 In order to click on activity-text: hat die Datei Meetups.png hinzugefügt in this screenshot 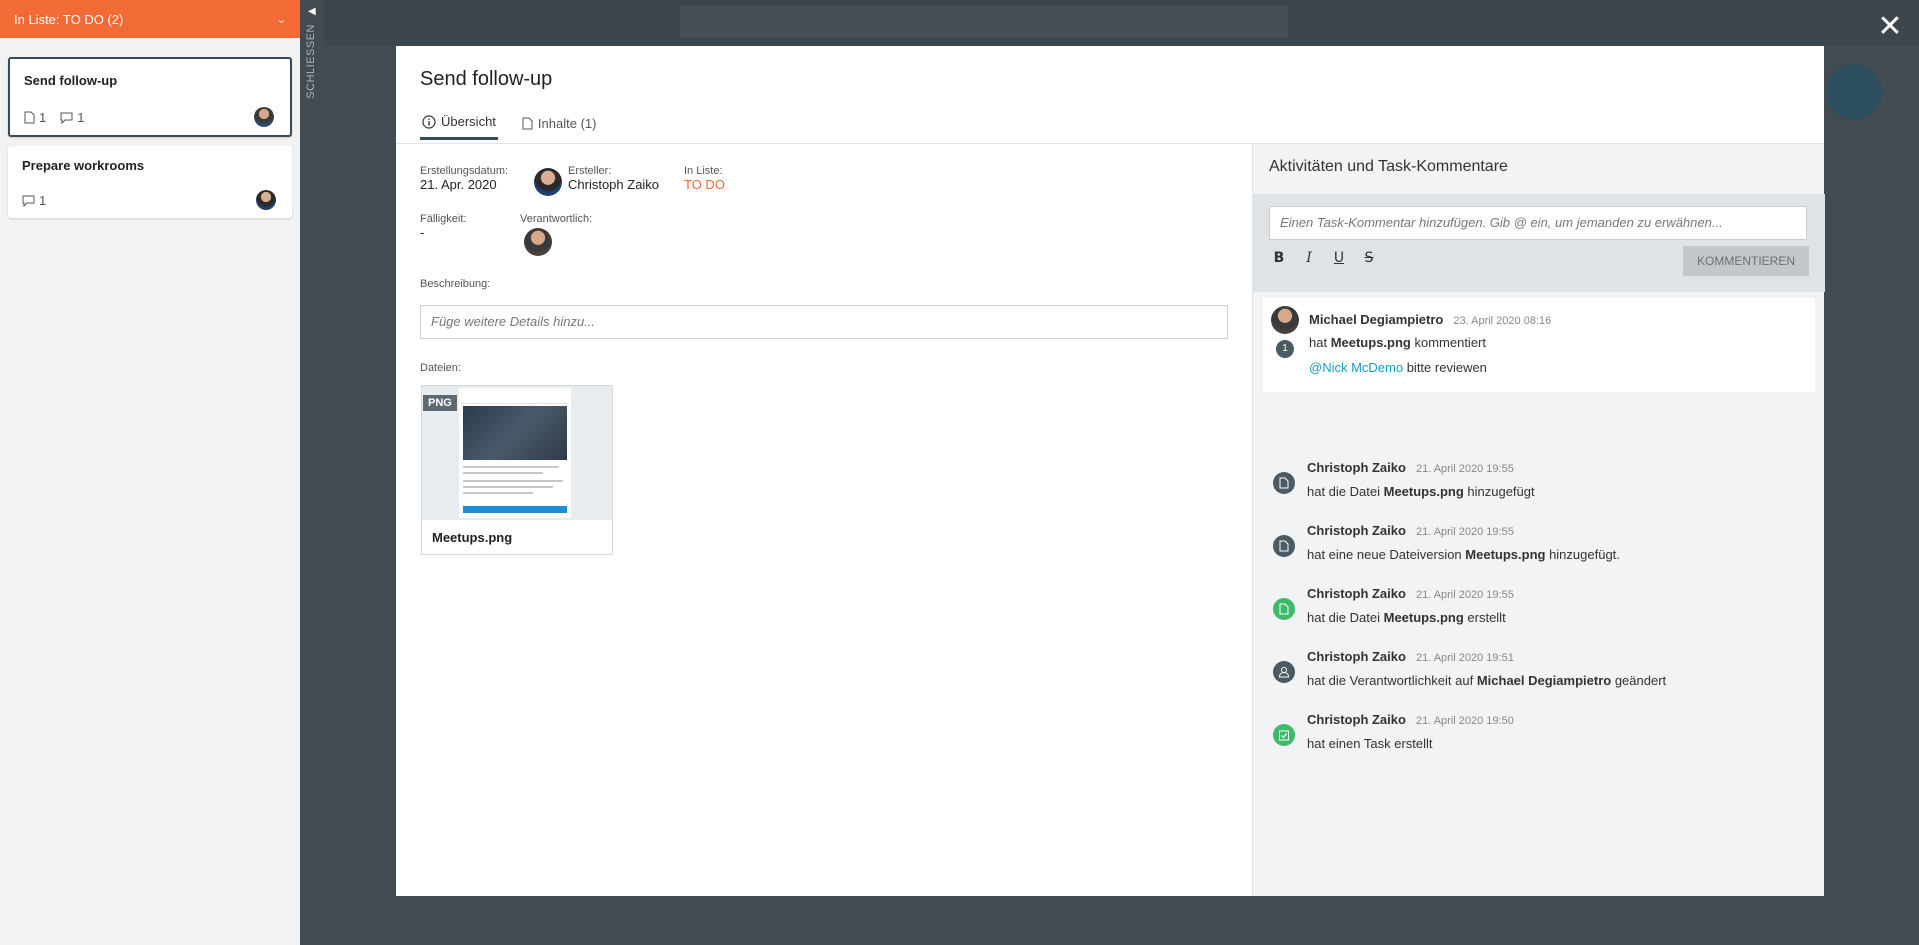, I will do `click(1421, 491)`.